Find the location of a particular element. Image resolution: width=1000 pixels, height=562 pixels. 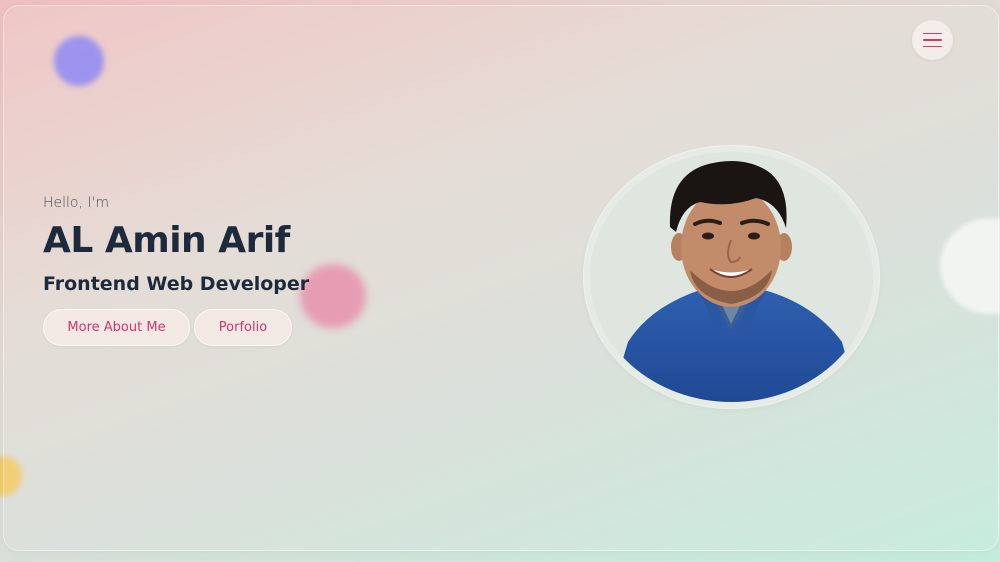

profile-photo-frame is located at coordinates (731, 277).